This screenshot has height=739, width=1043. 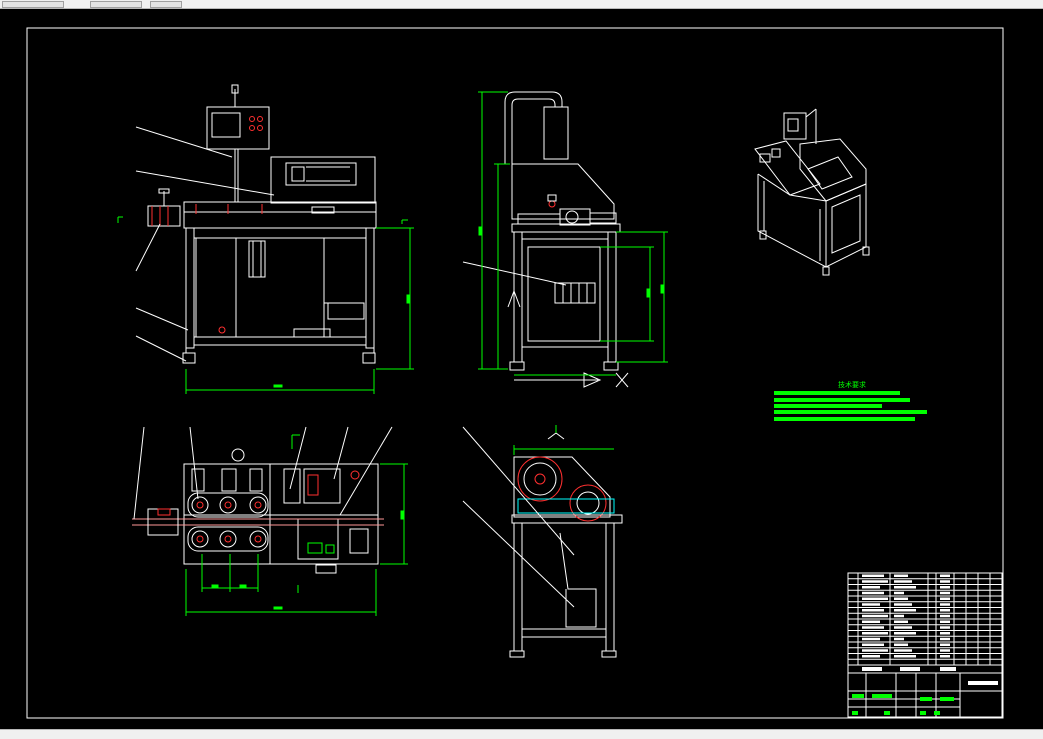 I want to click on section-view, so click(x=542, y=541).